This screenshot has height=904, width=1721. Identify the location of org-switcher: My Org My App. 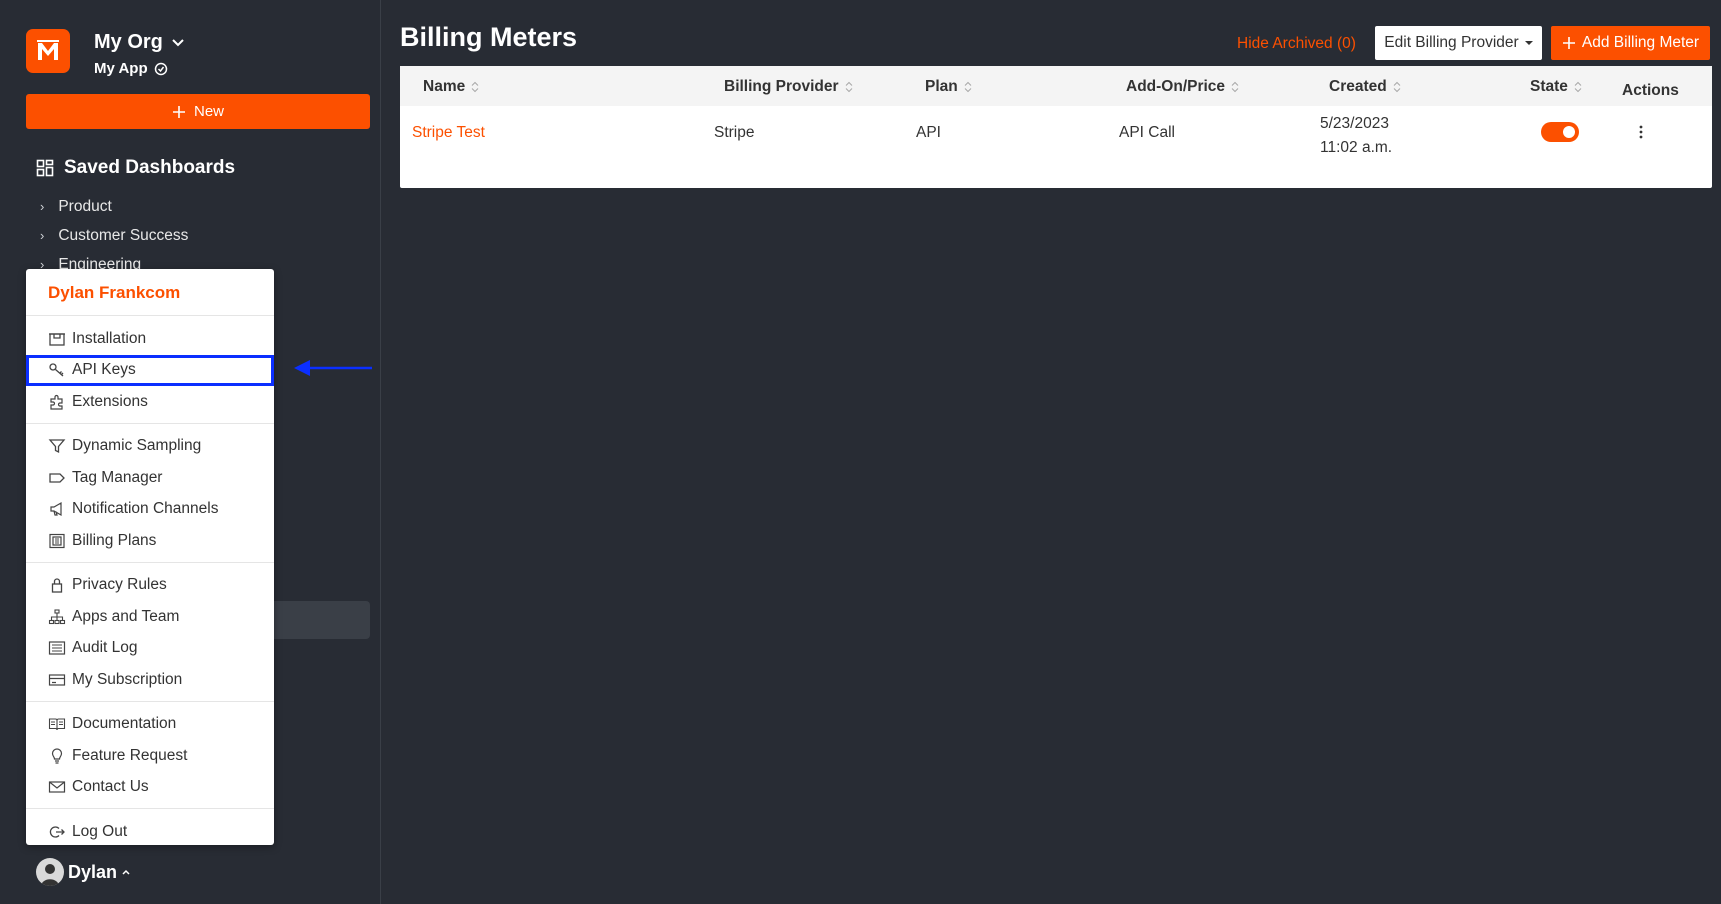
(105, 53).